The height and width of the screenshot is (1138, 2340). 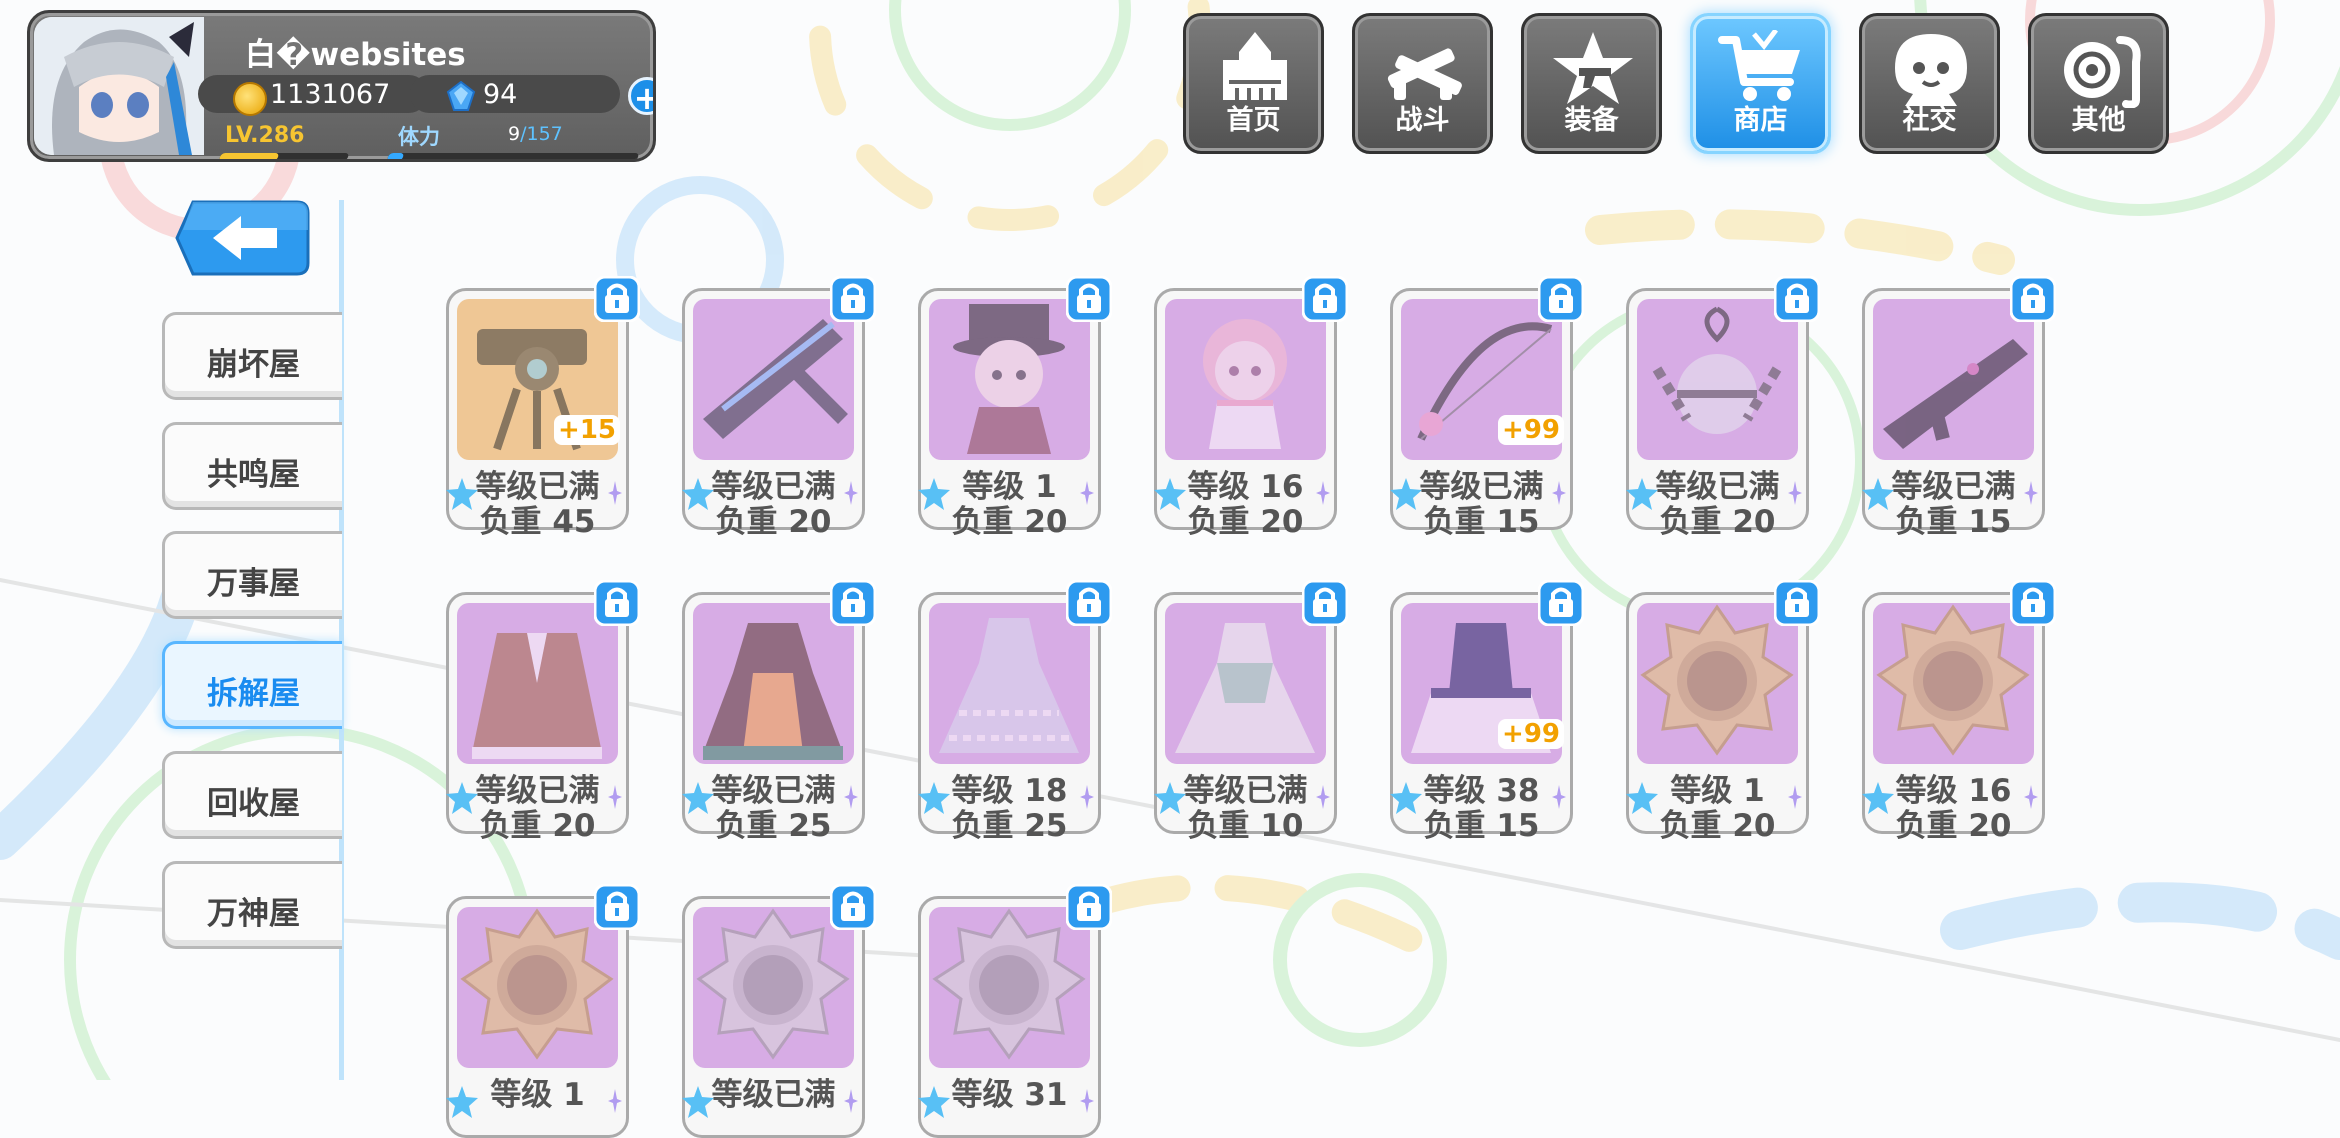 I want to click on add-gems-button: +, so click(x=640, y=96).